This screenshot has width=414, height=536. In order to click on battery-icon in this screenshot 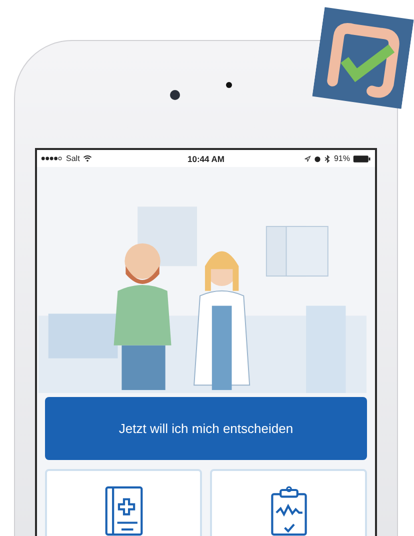, I will do `click(361, 158)`.